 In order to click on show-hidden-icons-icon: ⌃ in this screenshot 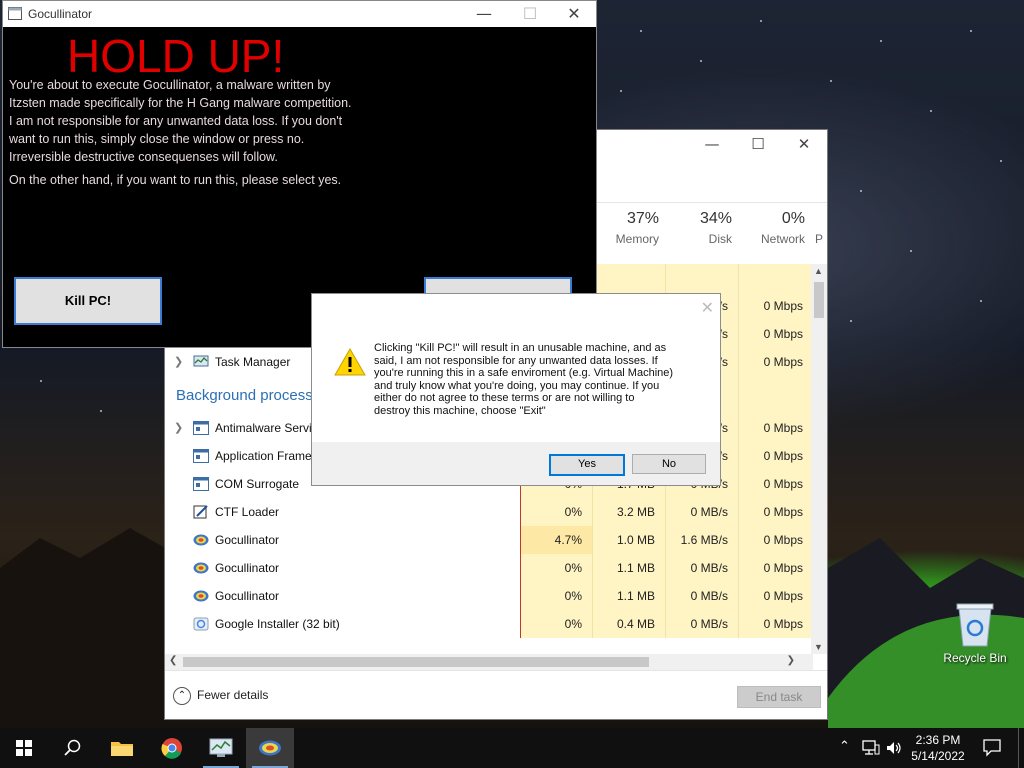, I will do `click(844, 746)`.